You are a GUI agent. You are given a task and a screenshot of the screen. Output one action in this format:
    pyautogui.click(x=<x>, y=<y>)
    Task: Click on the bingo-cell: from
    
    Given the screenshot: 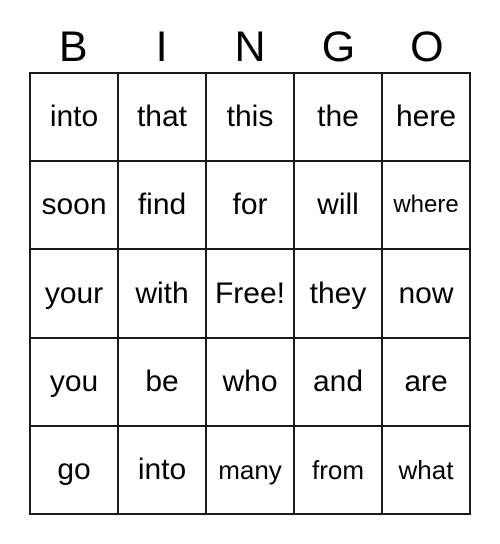 What is the action you would take?
    pyautogui.click(x=339, y=471)
    